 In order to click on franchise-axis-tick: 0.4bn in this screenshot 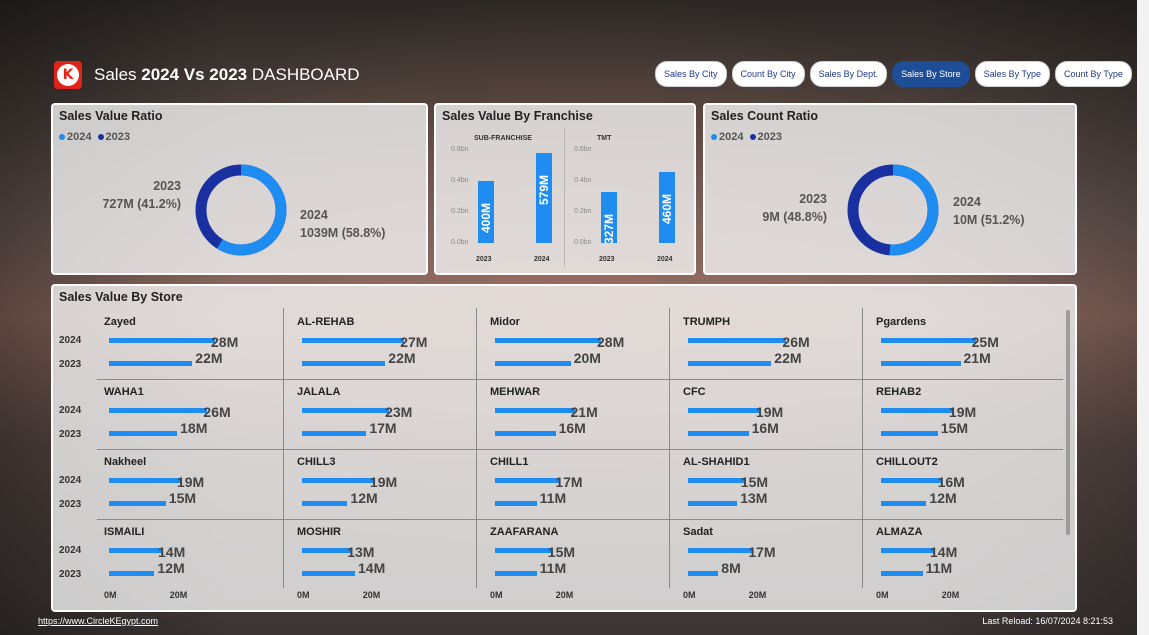, I will do `click(460, 180)`.